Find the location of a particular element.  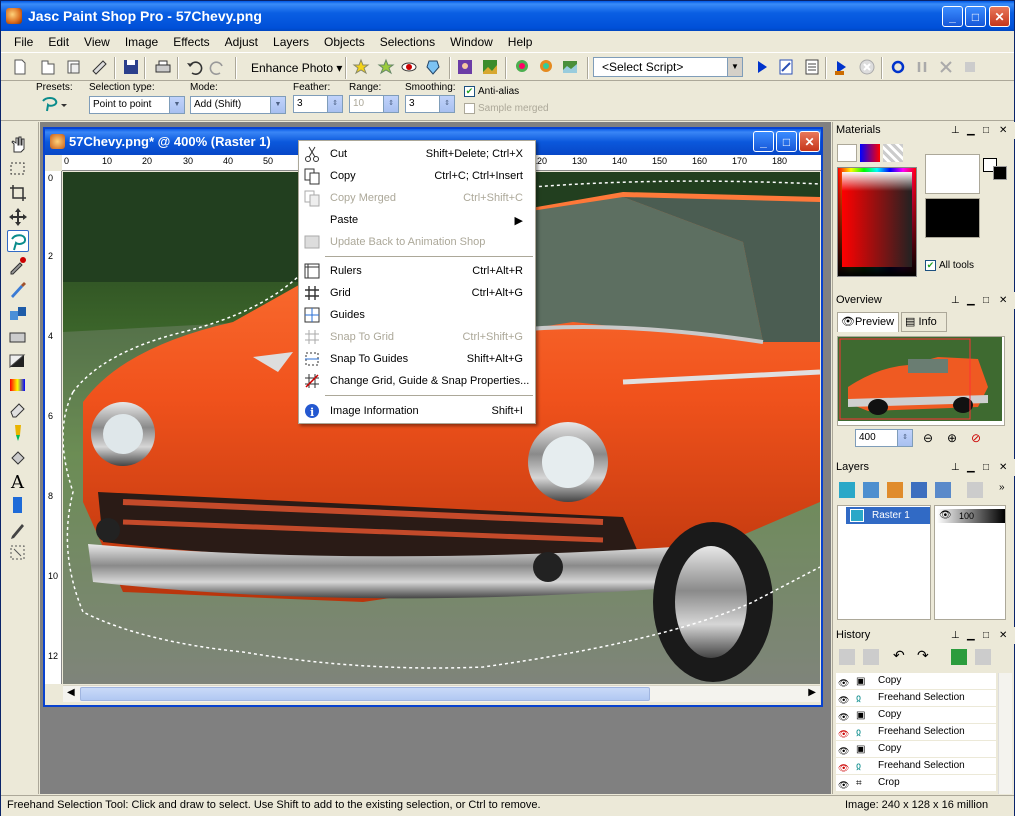

mode-select: Add (Shift) ▼ is located at coordinates (238, 105).